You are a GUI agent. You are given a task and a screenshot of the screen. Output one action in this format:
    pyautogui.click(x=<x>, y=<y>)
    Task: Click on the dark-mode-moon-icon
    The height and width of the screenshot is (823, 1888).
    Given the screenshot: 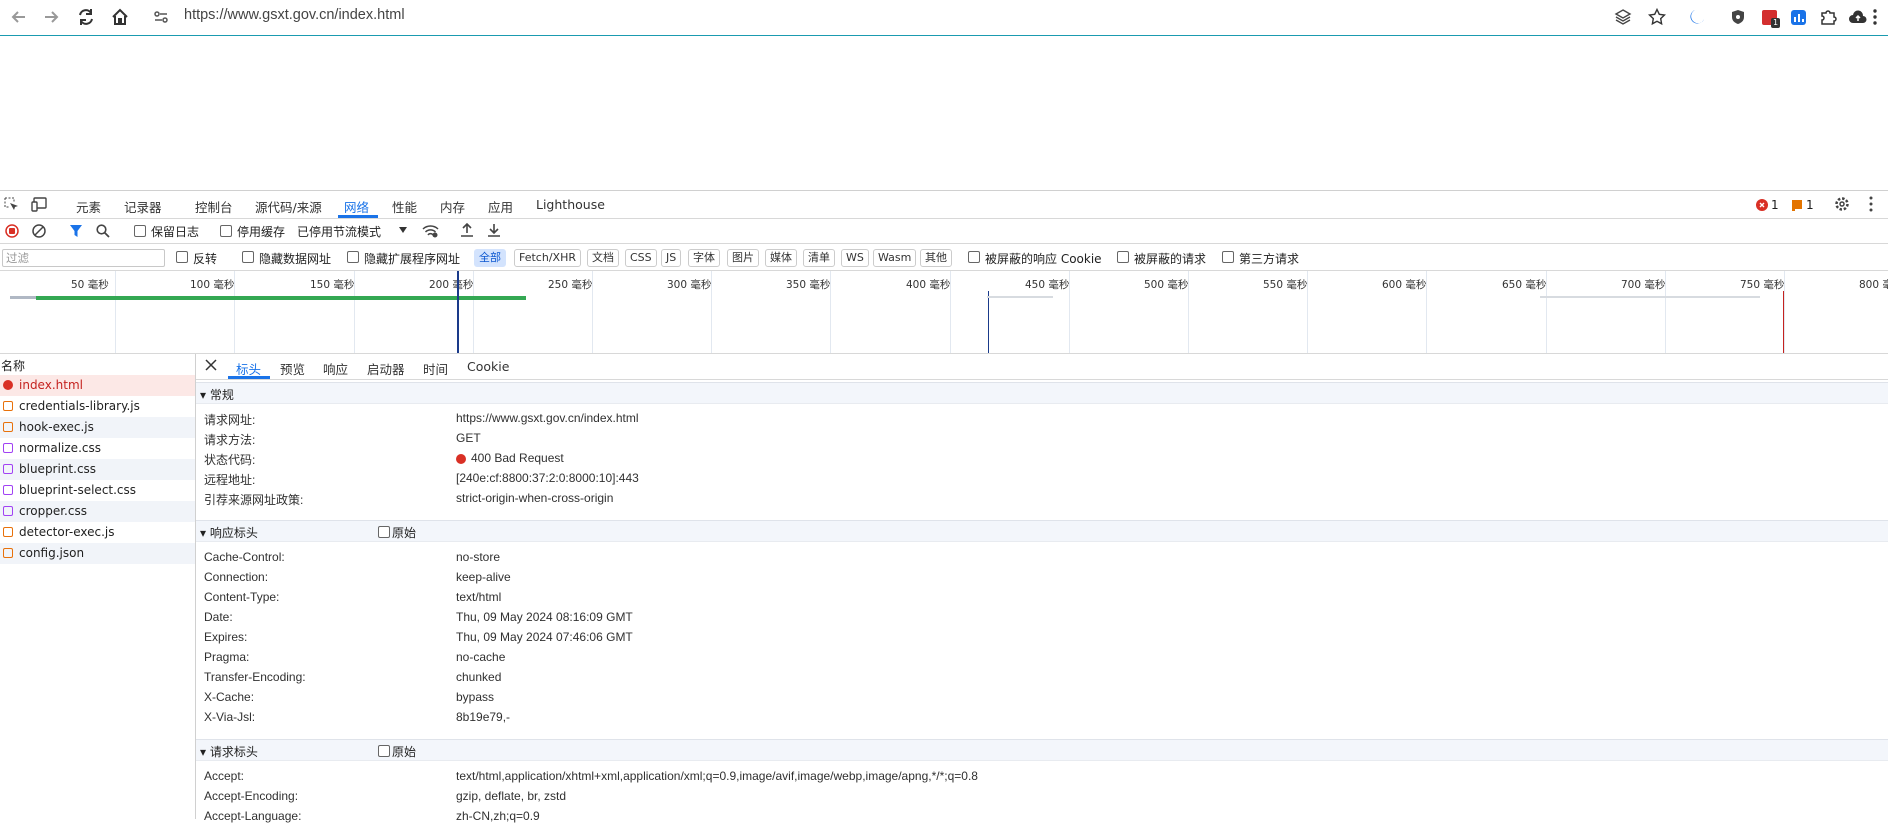 What is the action you would take?
    pyautogui.click(x=1697, y=17)
    